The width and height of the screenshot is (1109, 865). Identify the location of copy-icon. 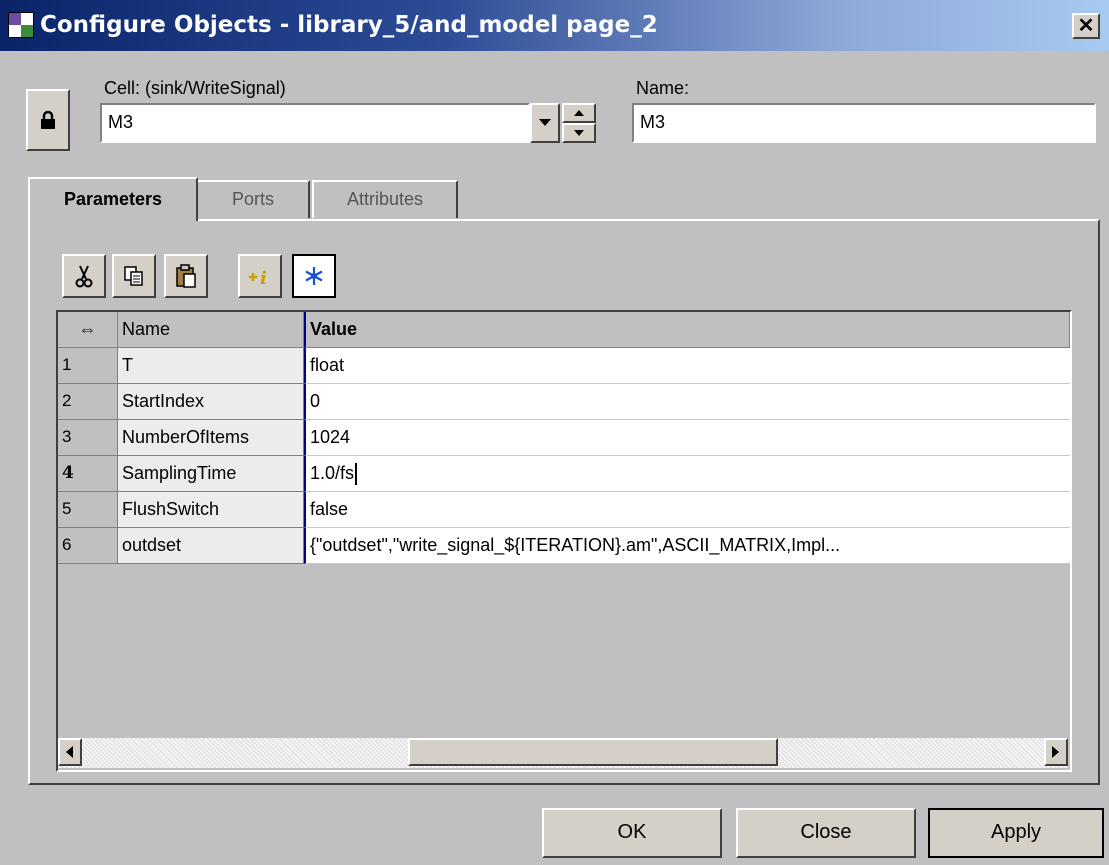
(133, 276).